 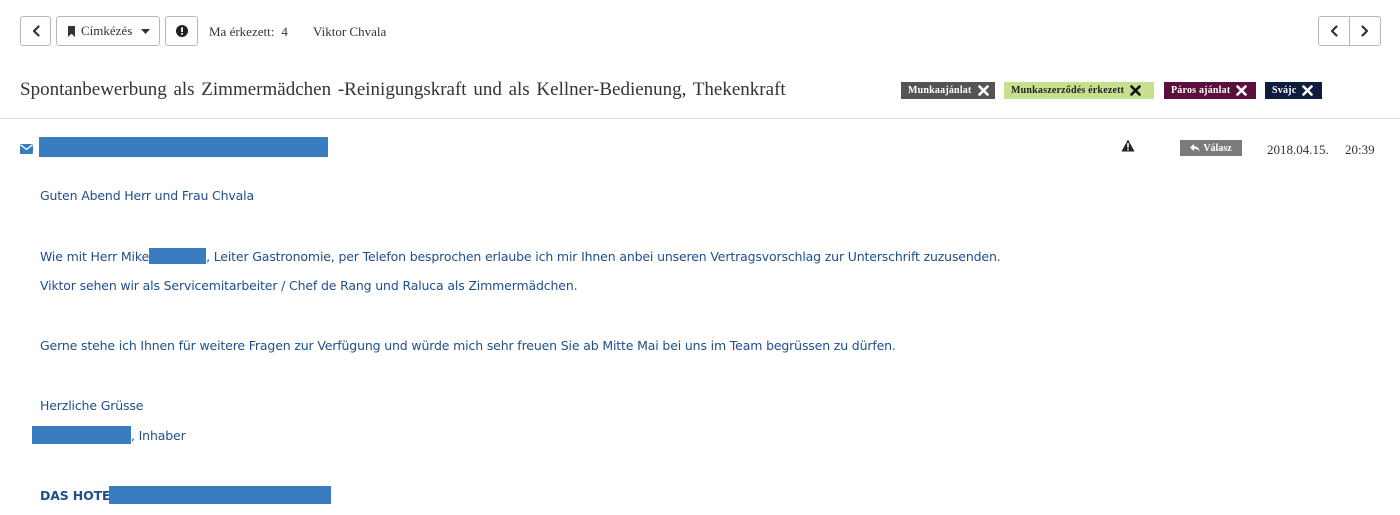 I want to click on warning-icon, so click(x=1128, y=148).